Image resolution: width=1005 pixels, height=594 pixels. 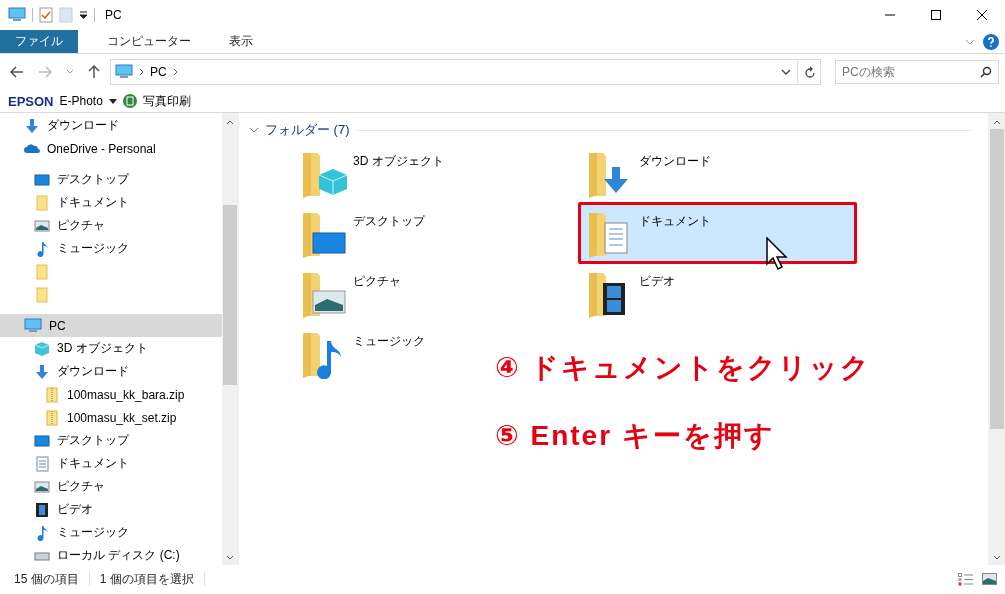 What do you see at coordinates (149, 41) in the screenshot?
I see `ribbon-tab: コンピューター` at bounding box center [149, 41].